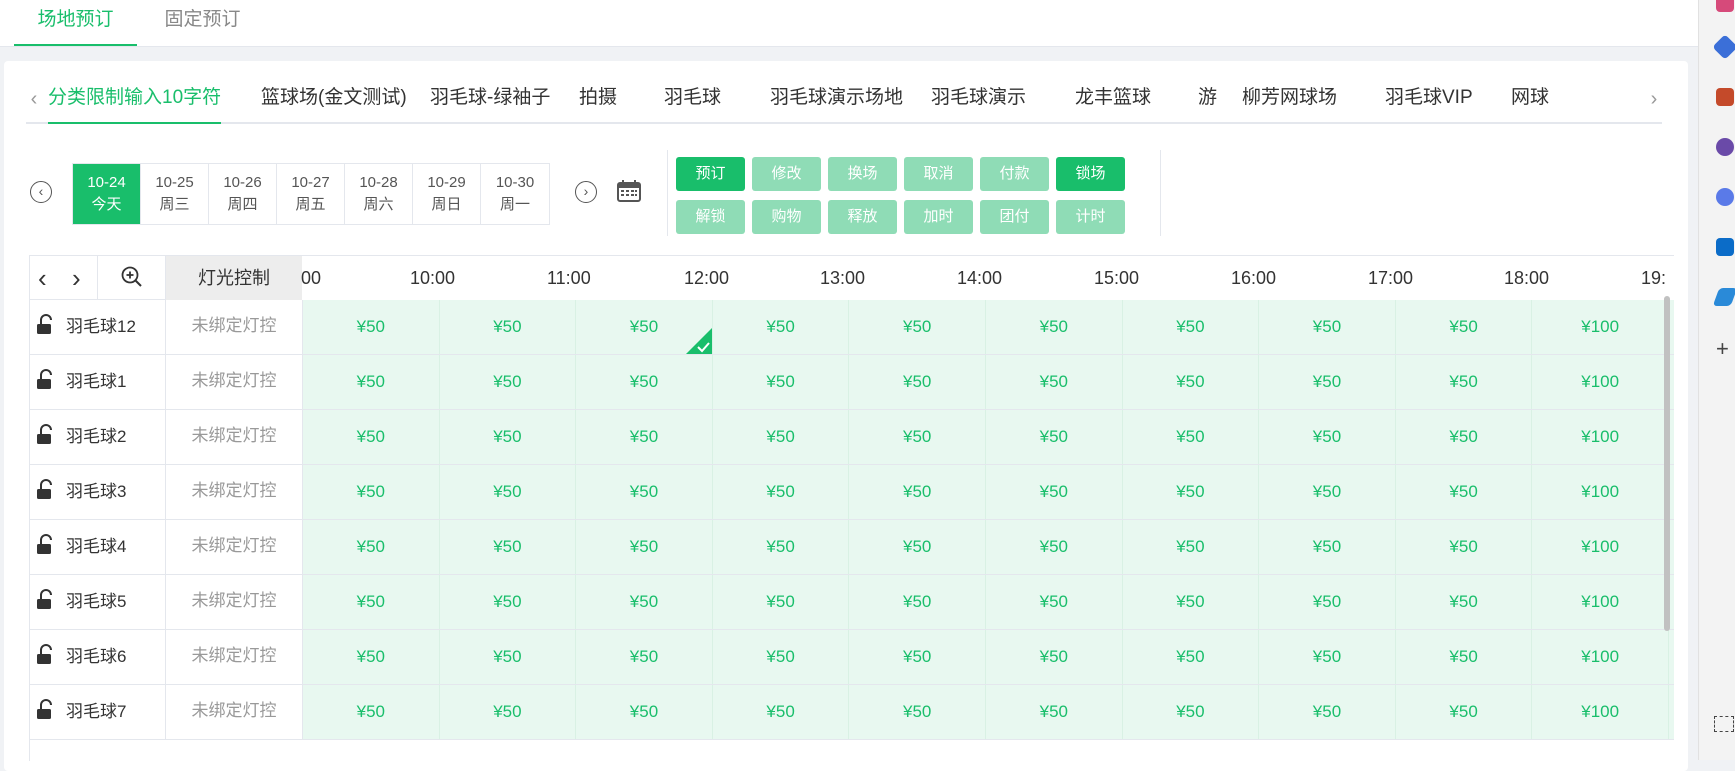  Describe the element at coordinates (786, 174) in the screenshot. I see `action-button: 修改` at that location.